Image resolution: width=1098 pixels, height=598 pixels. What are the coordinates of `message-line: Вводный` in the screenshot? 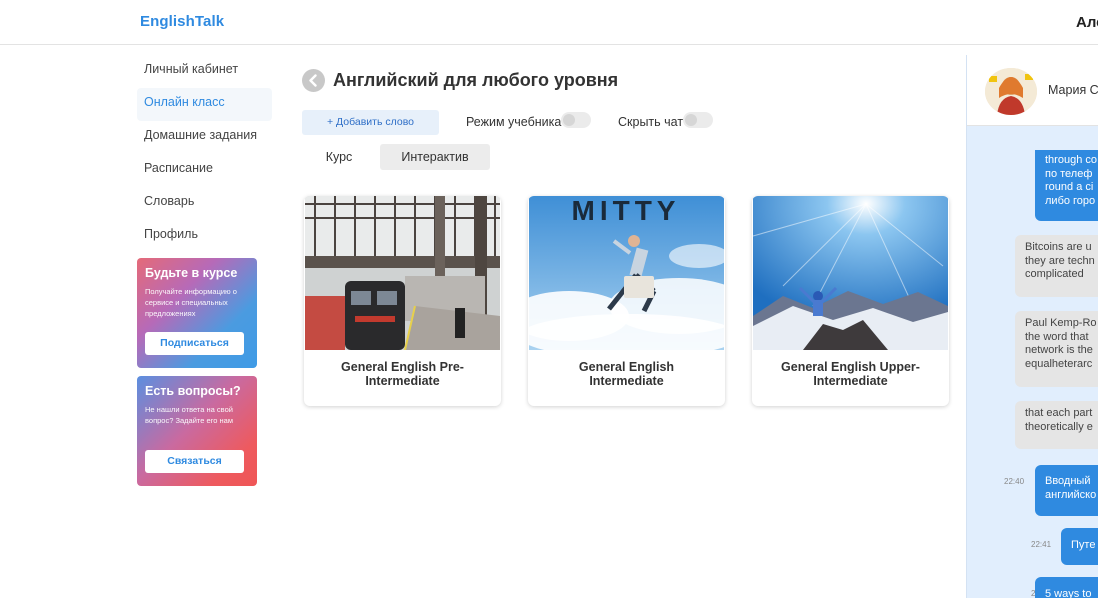 It's located at (1068, 481).